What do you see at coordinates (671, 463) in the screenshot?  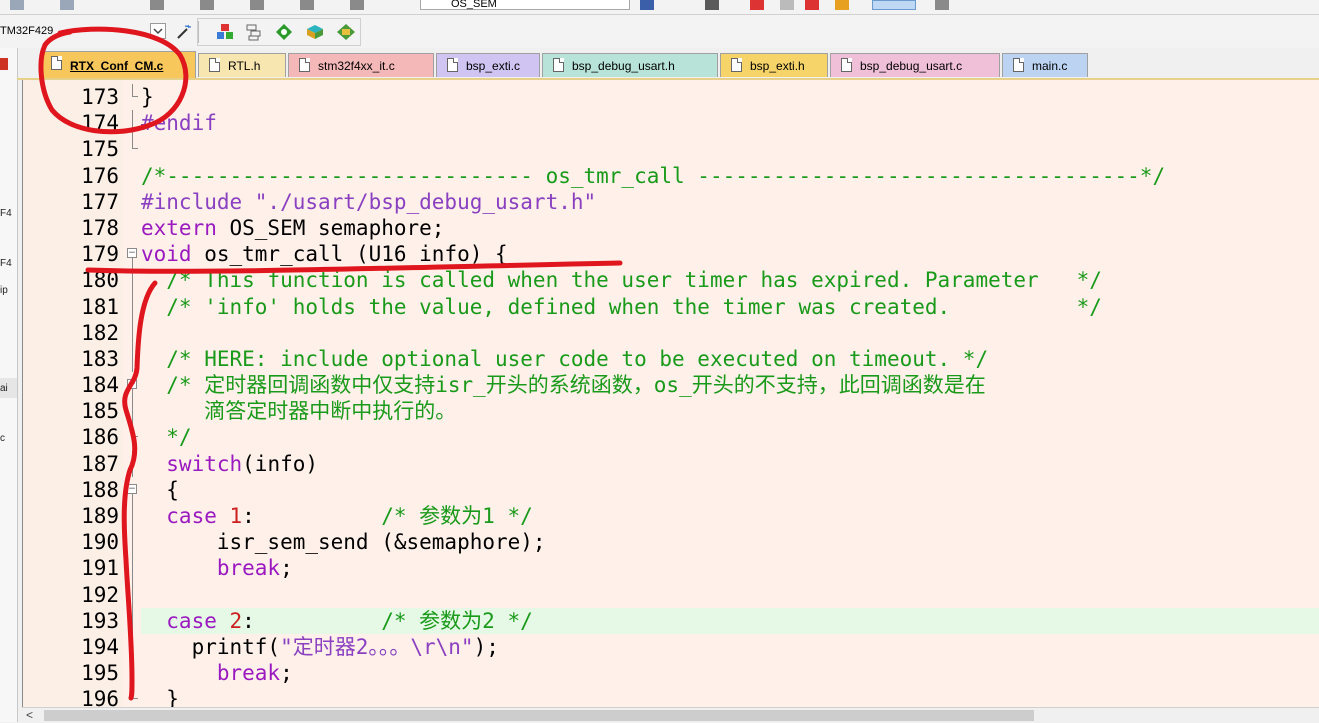 I see `code-line: 187 switch(info)` at bounding box center [671, 463].